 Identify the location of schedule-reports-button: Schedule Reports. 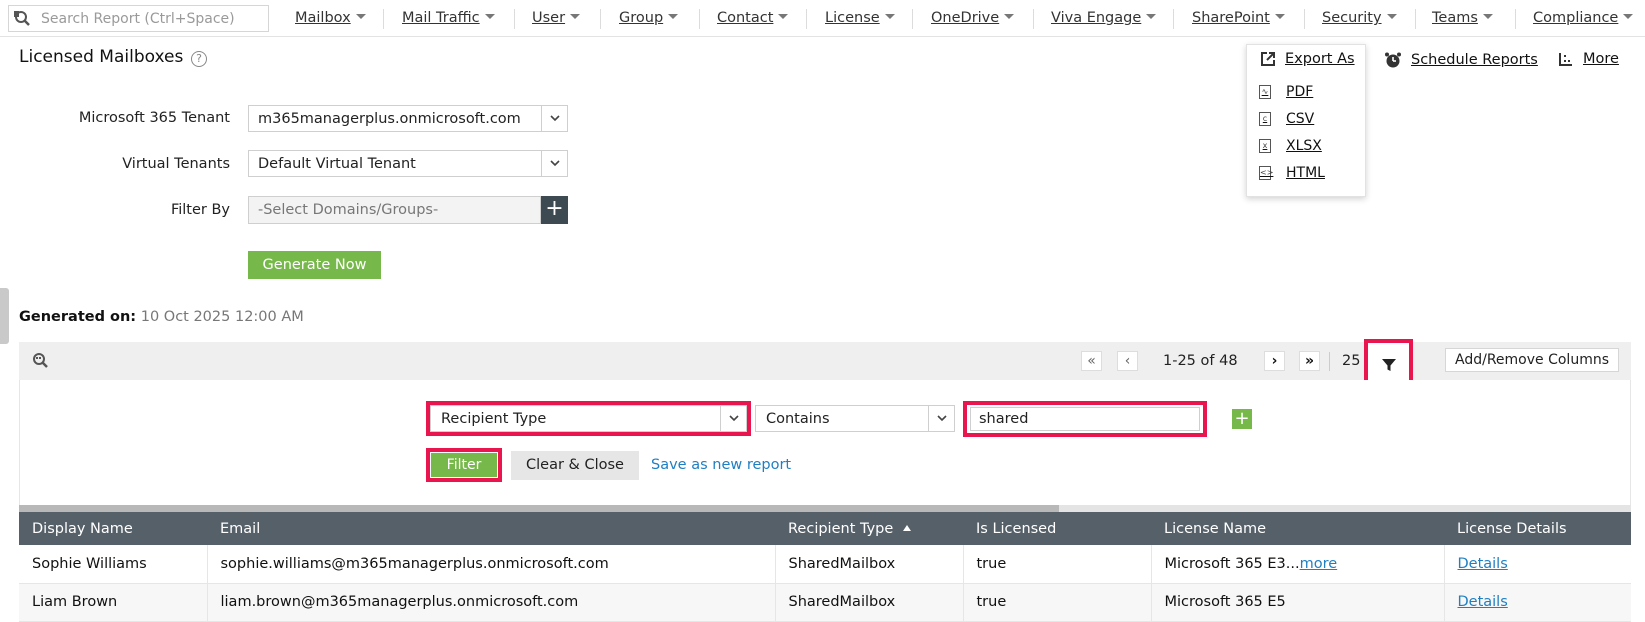
(1461, 60).